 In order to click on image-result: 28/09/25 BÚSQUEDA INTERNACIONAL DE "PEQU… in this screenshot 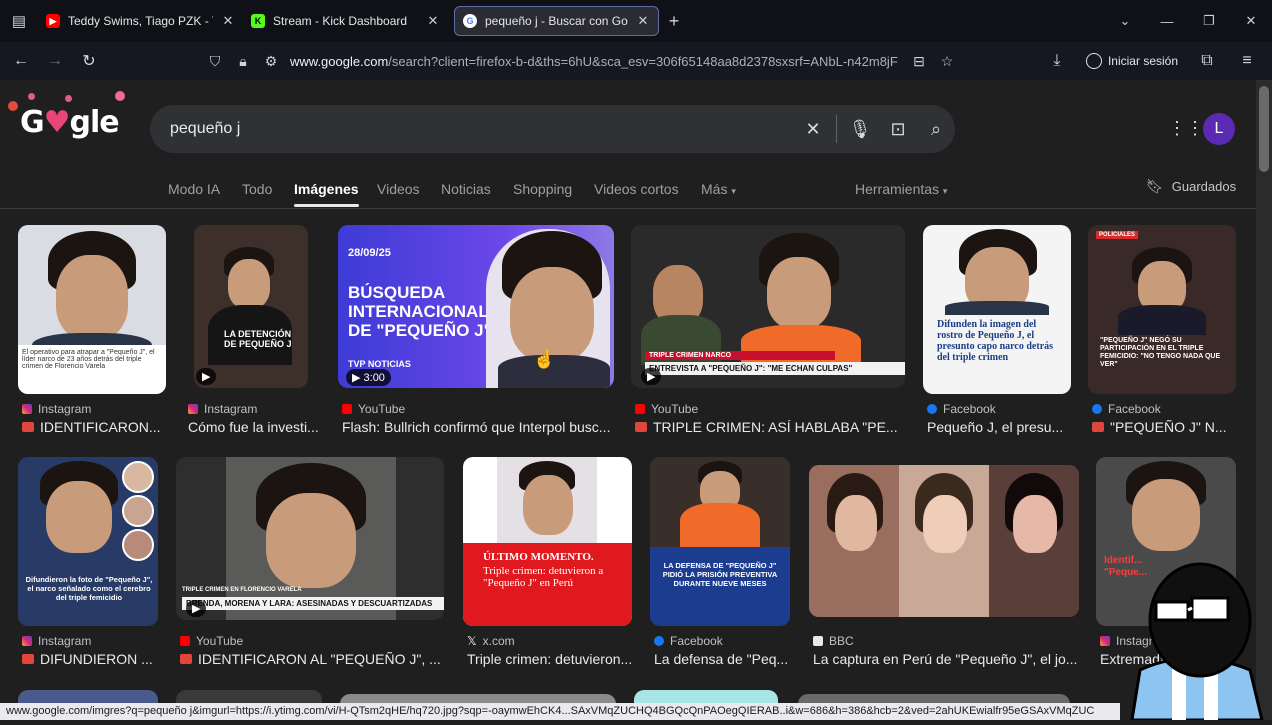, I will do `click(476, 332)`.